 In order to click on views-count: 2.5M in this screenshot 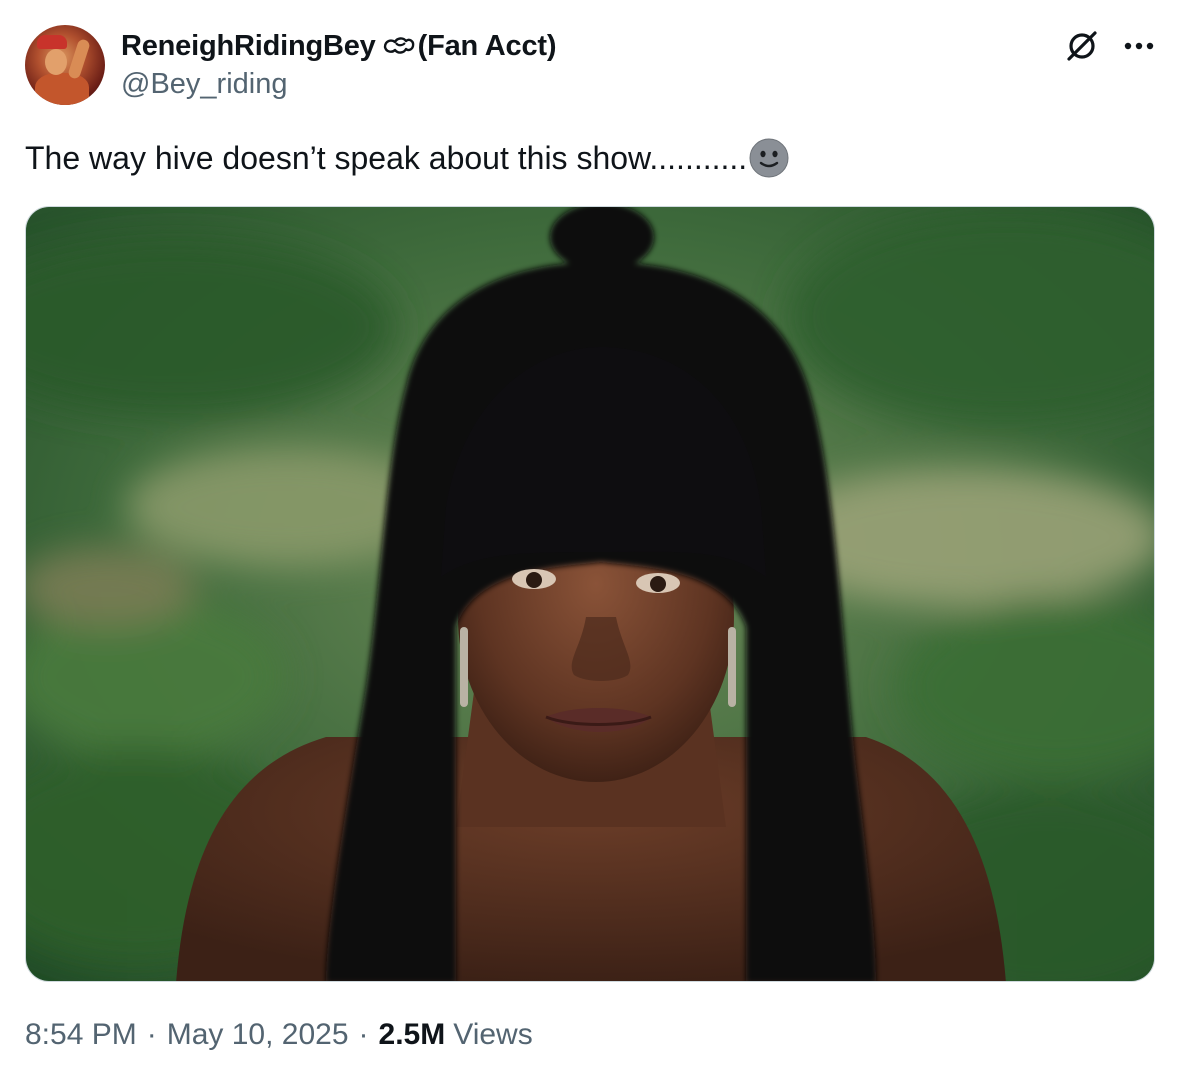, I will do `click(412, 1034)`.